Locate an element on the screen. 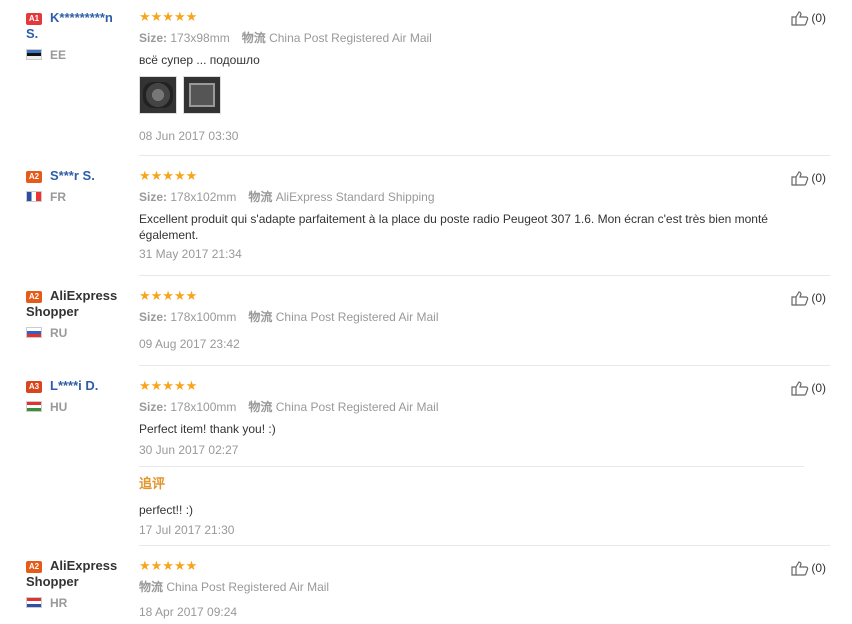 This screenshot has width=852, height=624. review-date: 08 Jun 2017 03:30 is located at coordinates (189, 136).